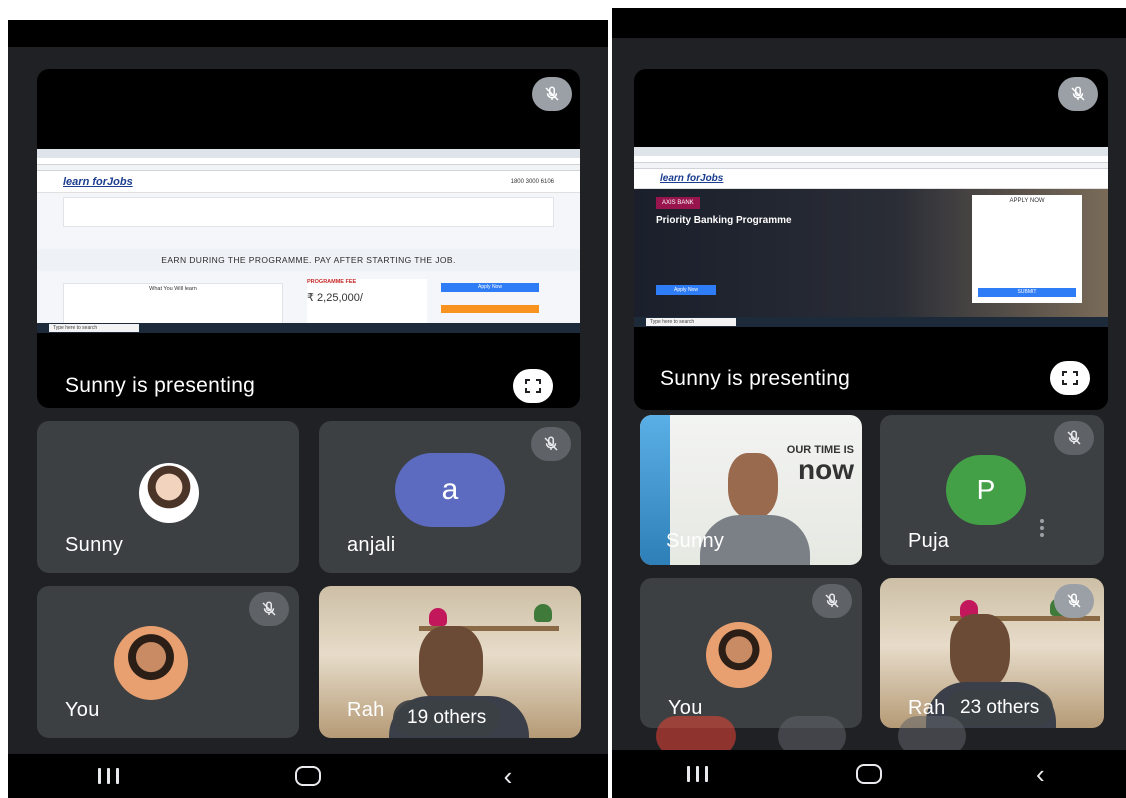 The width and height of the screenshot is (1126, 798). I want to click on fee-label: PROGRAMME FEE, so click(332, 282).